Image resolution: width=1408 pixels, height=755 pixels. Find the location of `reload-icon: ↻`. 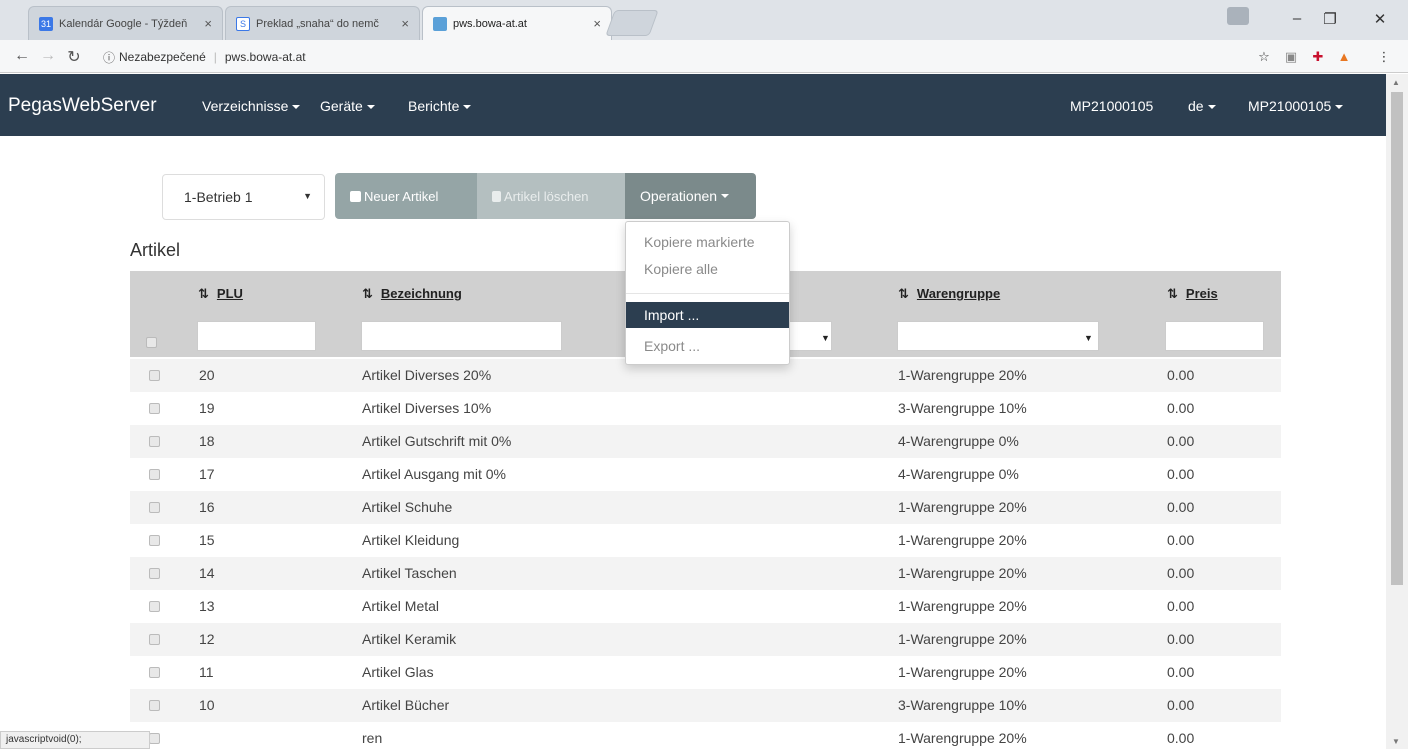

reload-icon: ↻ is located at coordinates (74, 57).